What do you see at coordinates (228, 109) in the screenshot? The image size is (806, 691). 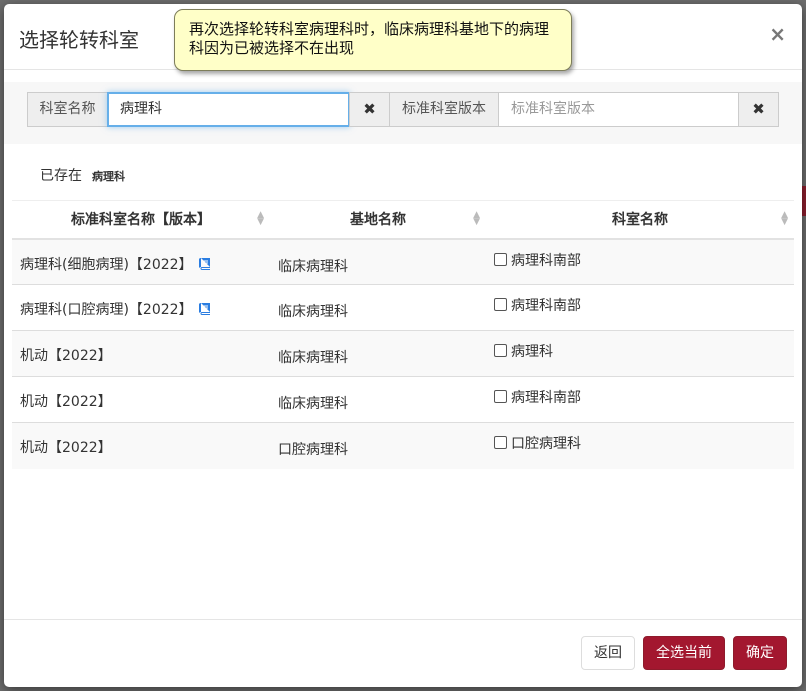 I see `dept-name-input: 病理科` at bounding box center [228, 109].